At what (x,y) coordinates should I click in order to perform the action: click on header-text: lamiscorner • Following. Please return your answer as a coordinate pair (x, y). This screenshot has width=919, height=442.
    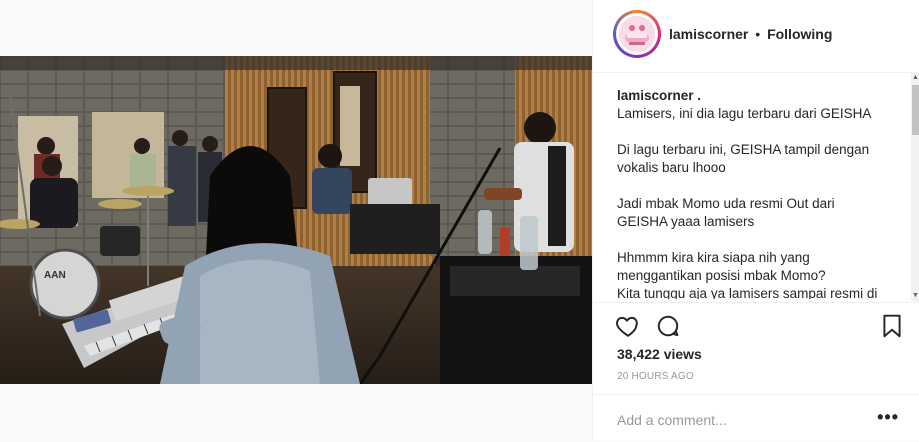
    Looking at the image, I should click on (750, 34).